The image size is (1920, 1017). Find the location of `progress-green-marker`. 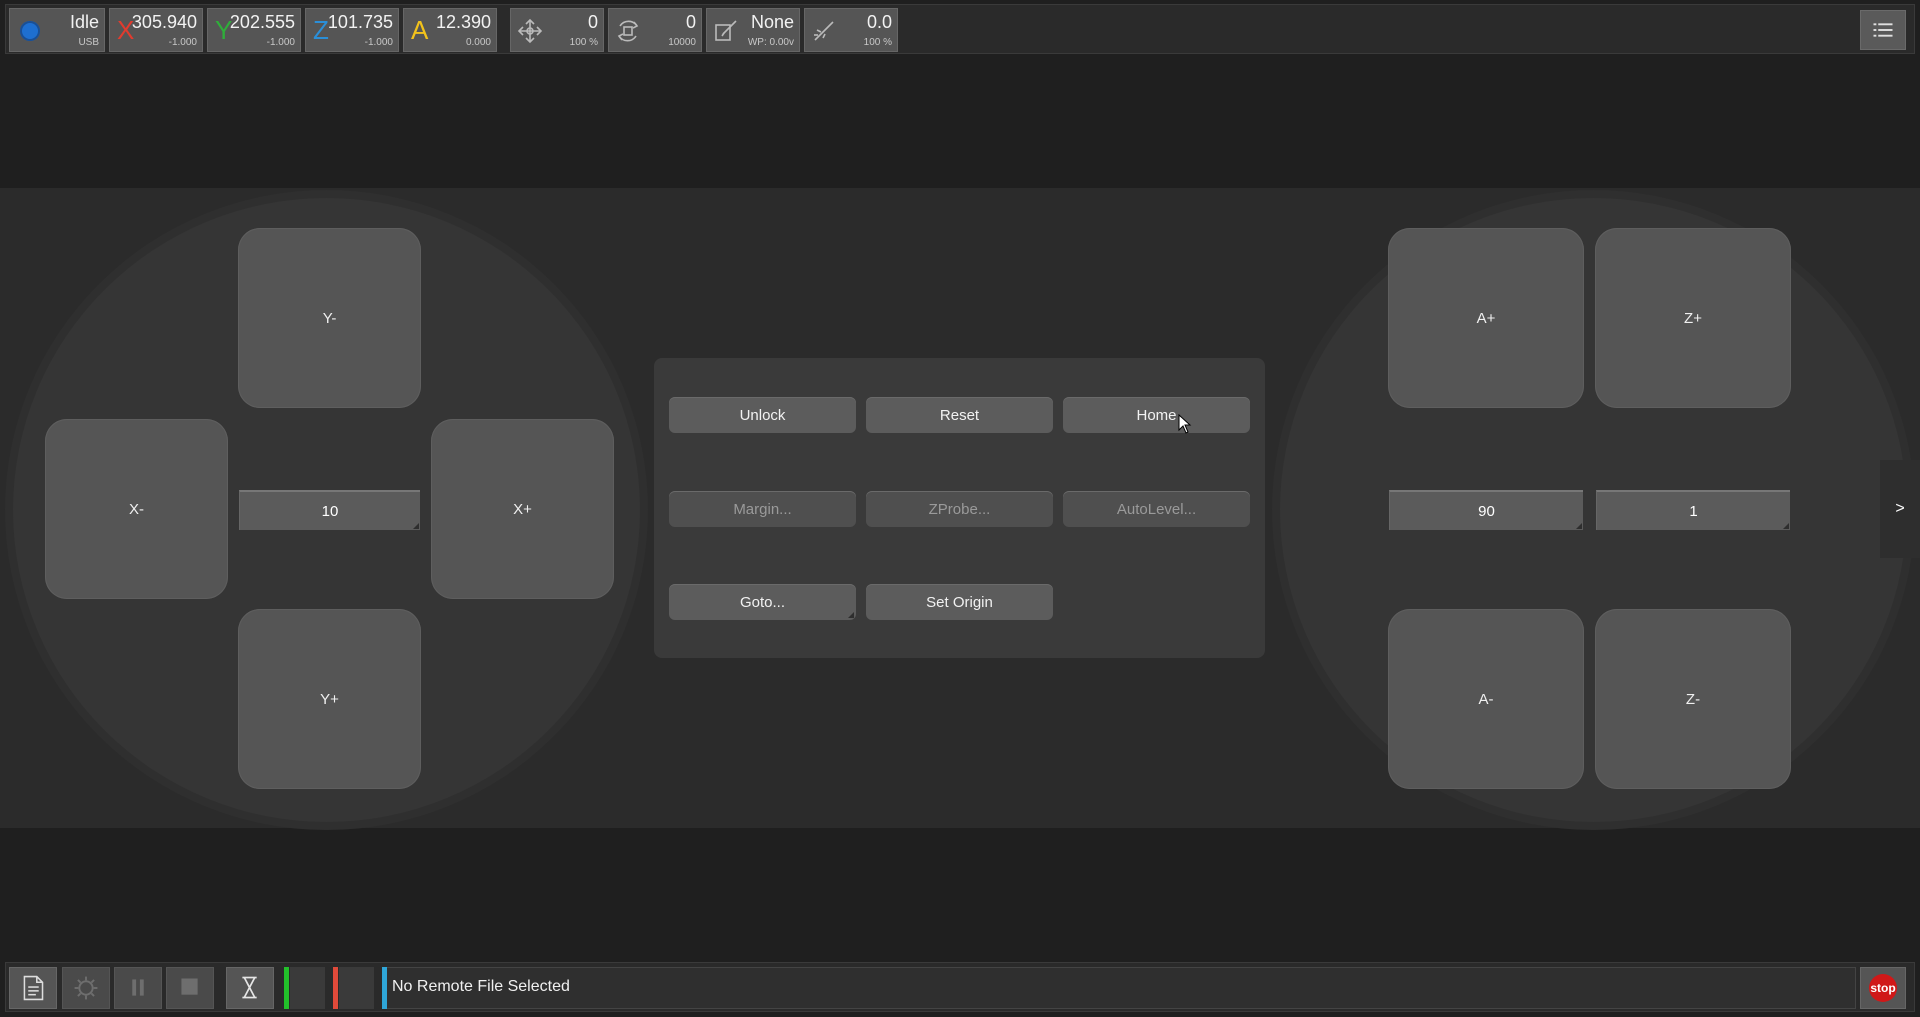

progress-green-marker is located at coordinates (286, 988).